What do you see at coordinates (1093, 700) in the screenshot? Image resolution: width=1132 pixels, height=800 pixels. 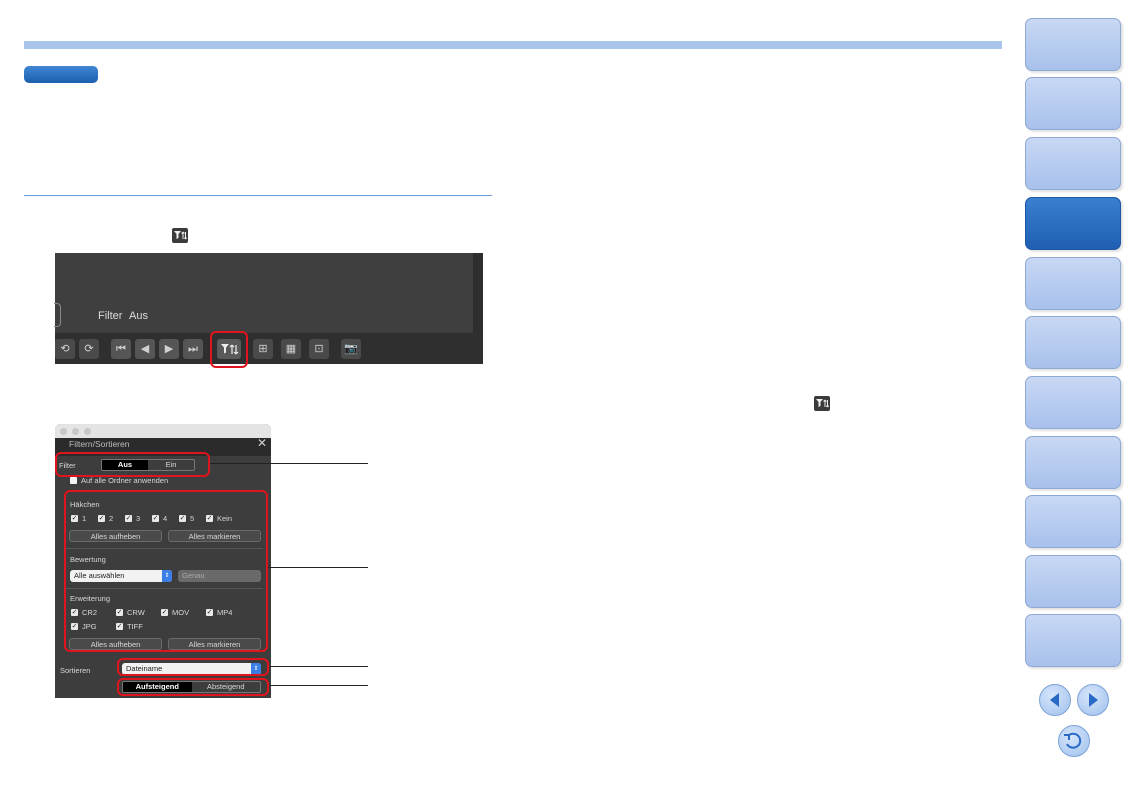 I see `next-page-icon` at bounding box center [1093, 700].